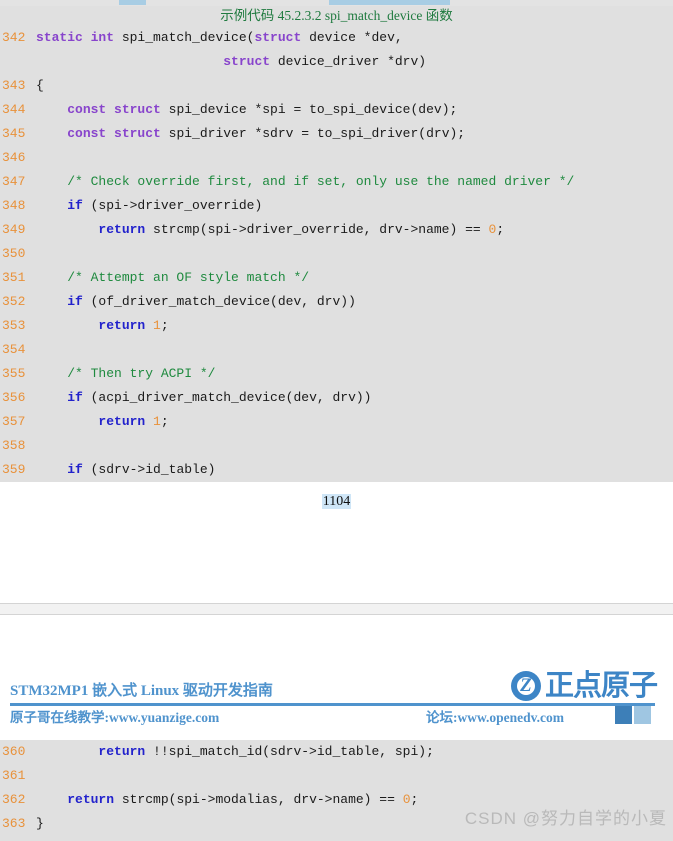 The height and width of the screenshot is (841, 673). Describe the element at coordinates (14, 85) in the screenshot. I see `code-line-number: 343` at that location.